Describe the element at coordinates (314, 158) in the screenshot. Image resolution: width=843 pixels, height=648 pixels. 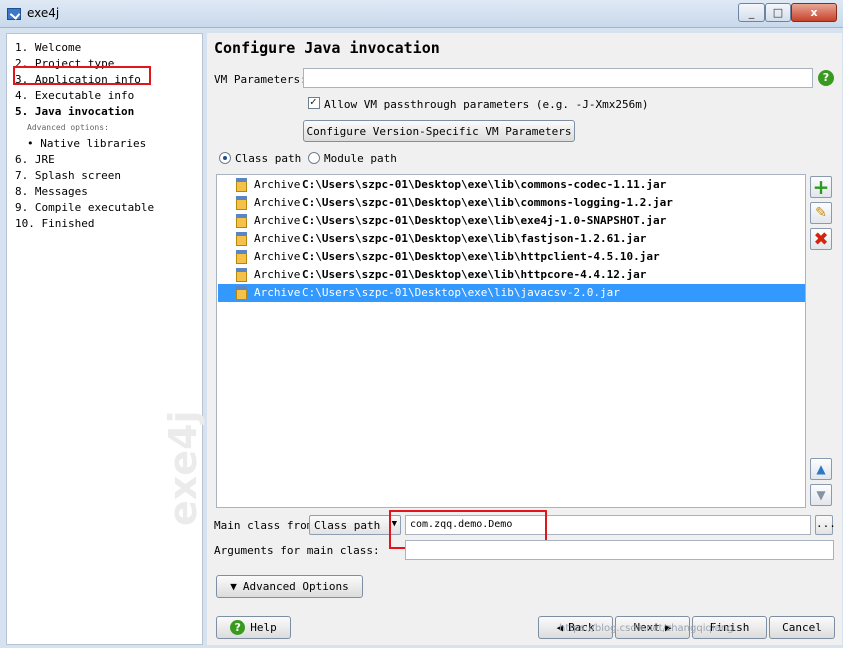
I see `module-path-radio` at that location.